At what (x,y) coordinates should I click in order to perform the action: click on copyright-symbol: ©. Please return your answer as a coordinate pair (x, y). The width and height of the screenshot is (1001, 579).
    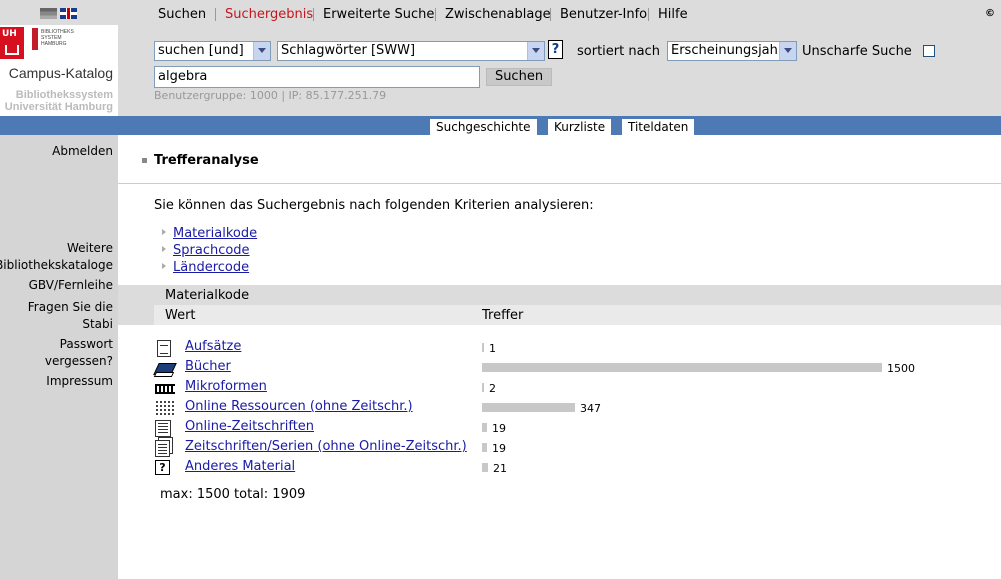
    Looking at the image, I should click on (990, 13).